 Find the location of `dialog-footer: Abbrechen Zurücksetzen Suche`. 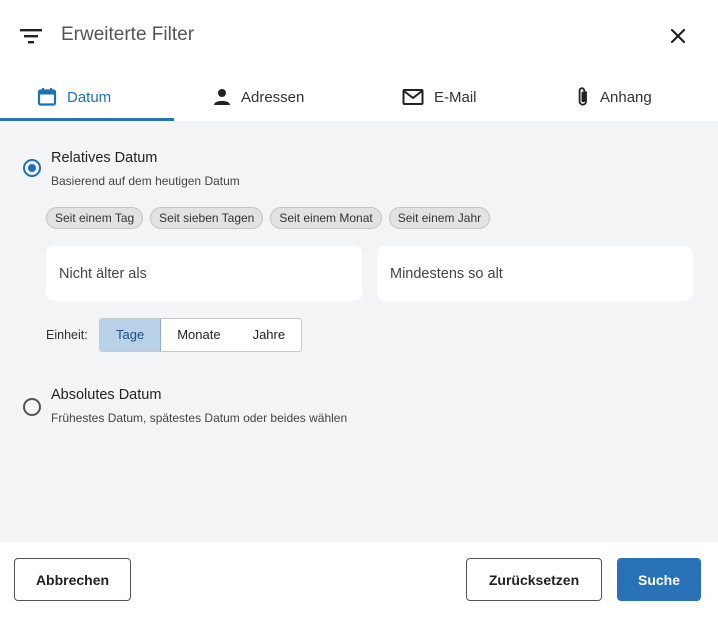

dialog-footer: Abbrechen Zurücksetzen Suche is located at coordinates (359, 579).